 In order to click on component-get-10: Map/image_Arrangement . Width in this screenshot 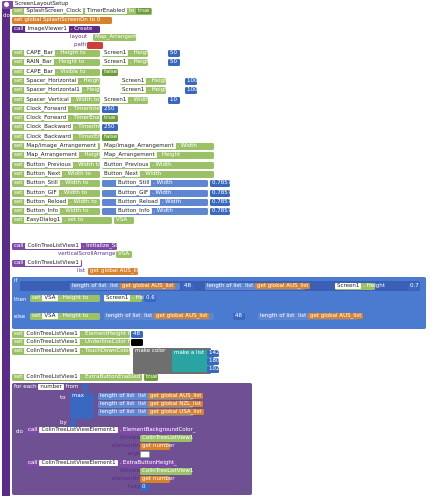, I will do `click(158, 146)`.